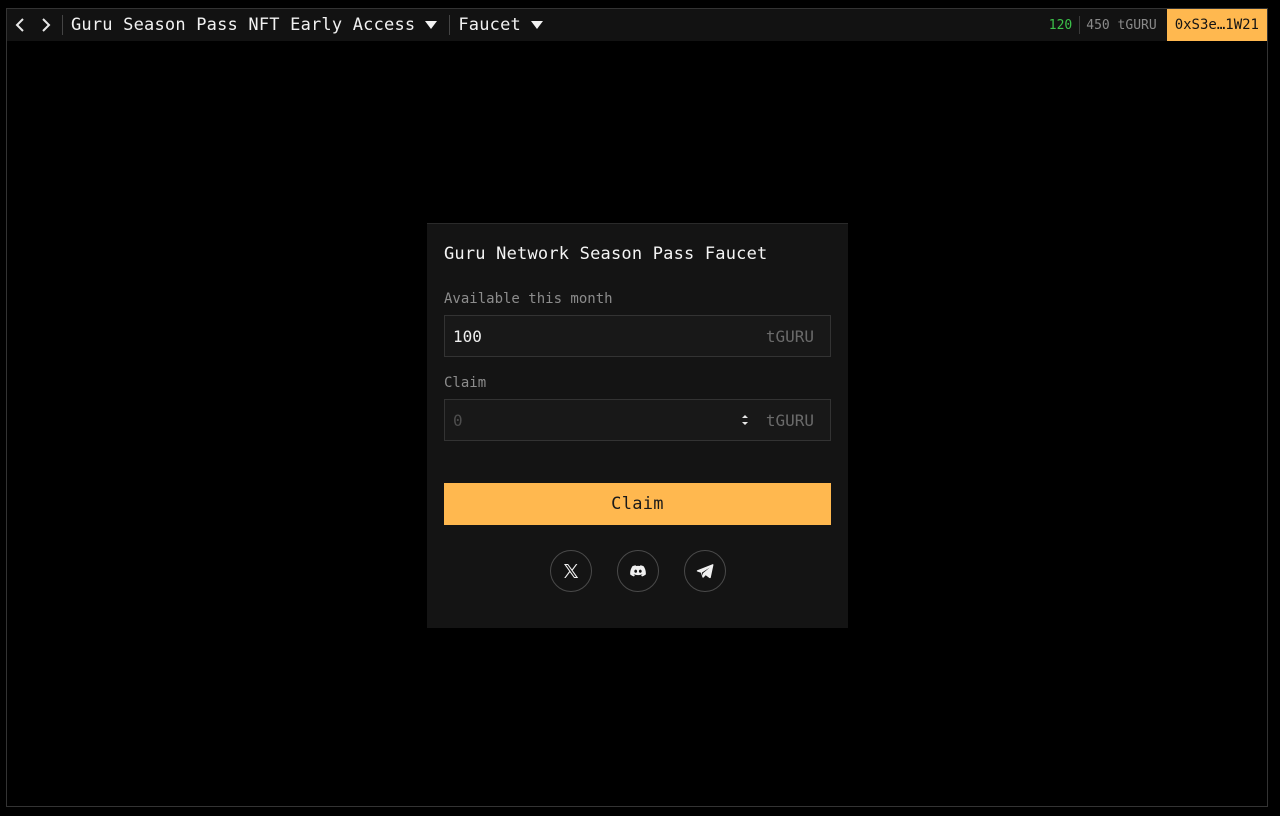 The width and height of the screenshot is (1280, 816). I want to click on discord-icon, so click(637, 571).